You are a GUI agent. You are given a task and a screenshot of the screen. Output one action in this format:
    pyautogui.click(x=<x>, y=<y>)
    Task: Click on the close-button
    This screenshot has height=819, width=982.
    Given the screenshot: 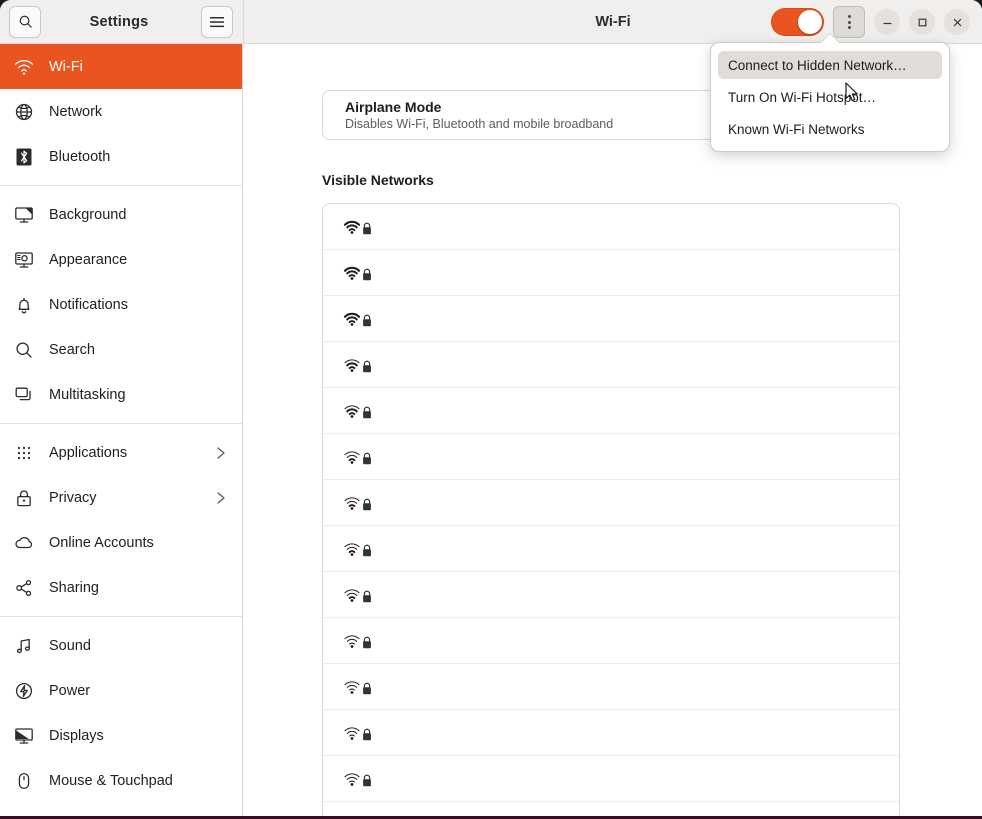 What is the action you would take?
    pyautogui.click(x=957, y=22)
    